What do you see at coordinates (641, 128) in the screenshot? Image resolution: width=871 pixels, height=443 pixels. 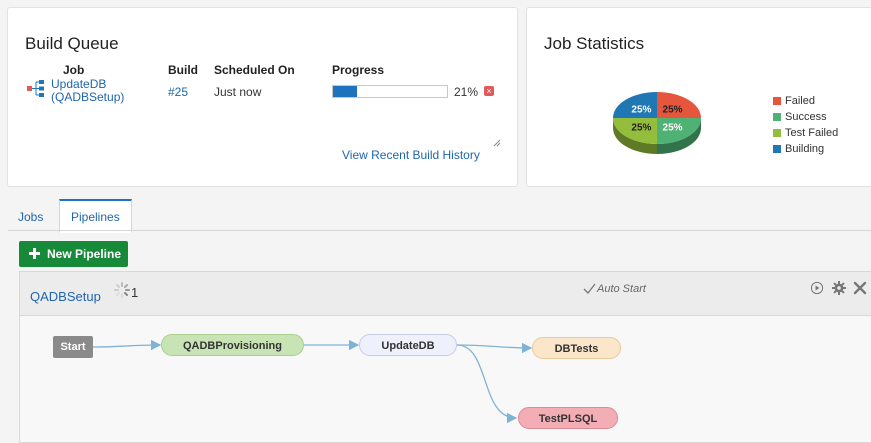 I see `pie-label-test-failed: 25%` at bounding box center [641, 128].